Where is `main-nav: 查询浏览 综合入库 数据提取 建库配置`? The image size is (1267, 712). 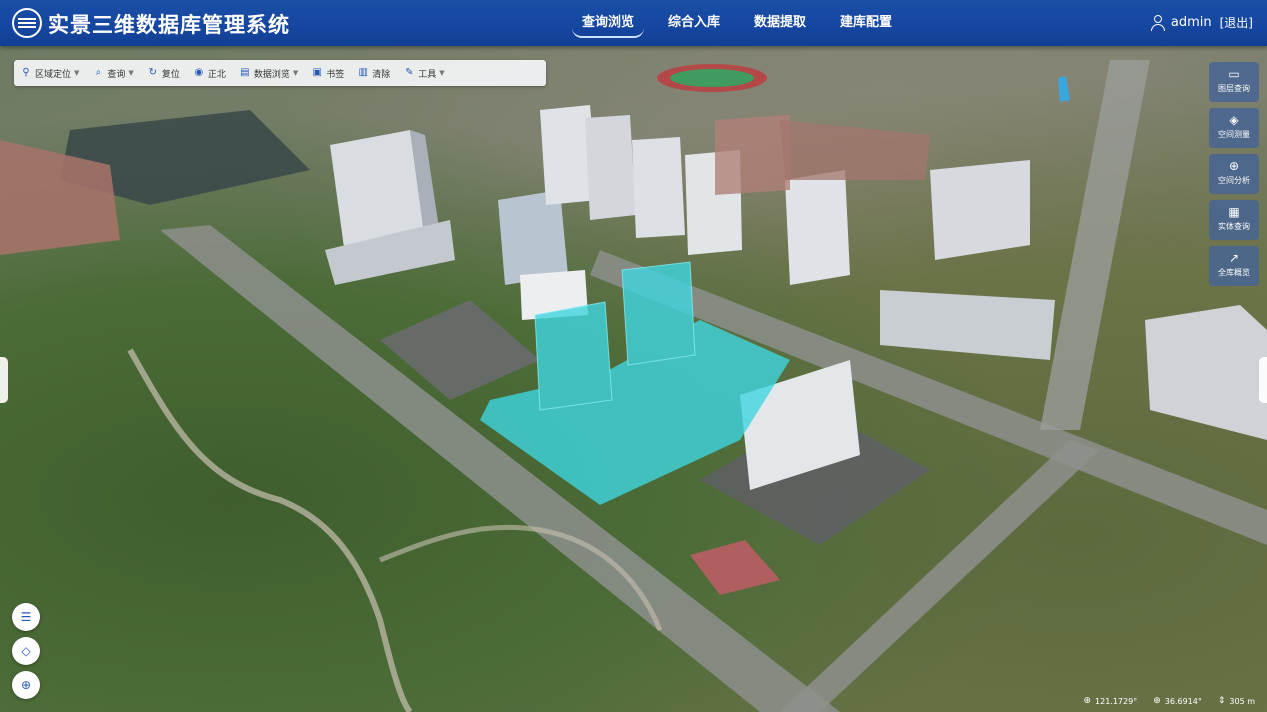
main-nav: 查询浏览 综合入库 数据提取 建库配置 is located at coordinates (742, 23).